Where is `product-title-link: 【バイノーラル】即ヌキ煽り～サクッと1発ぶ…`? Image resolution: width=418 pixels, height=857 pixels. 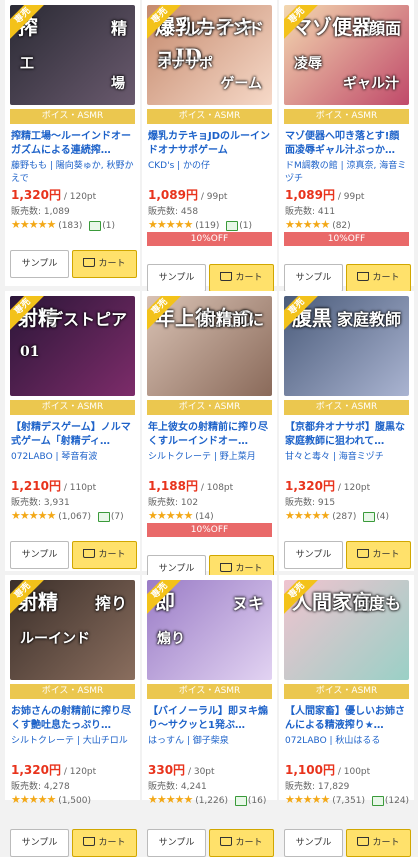 product-title-link: 【バイノーラル】即ヌキ煽り～サクッと1発ぶ… is located at coordinates (209, 720).